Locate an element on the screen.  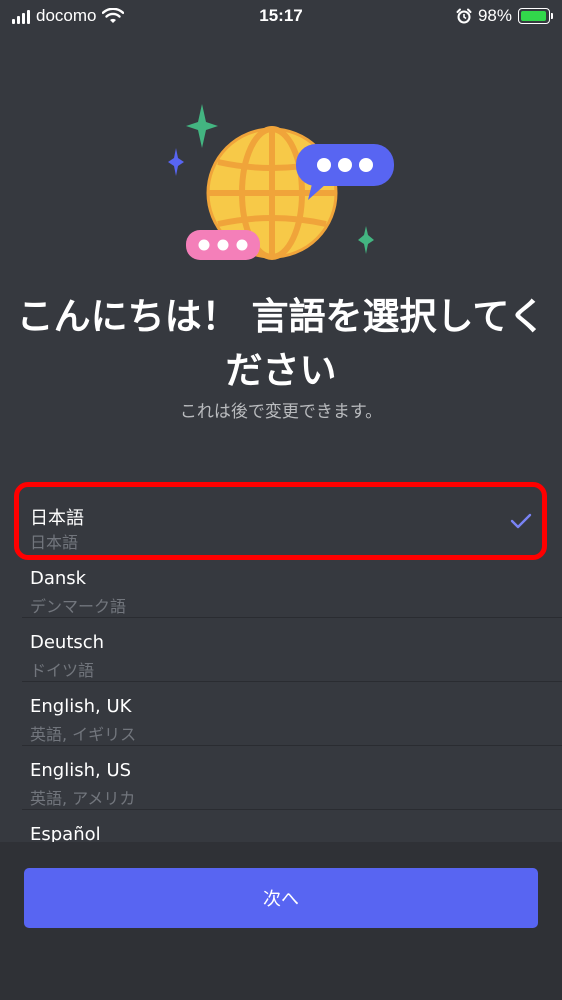
page-title: こんにちは！ 言語を選択してく ださい is located at coordinates (281, 344).